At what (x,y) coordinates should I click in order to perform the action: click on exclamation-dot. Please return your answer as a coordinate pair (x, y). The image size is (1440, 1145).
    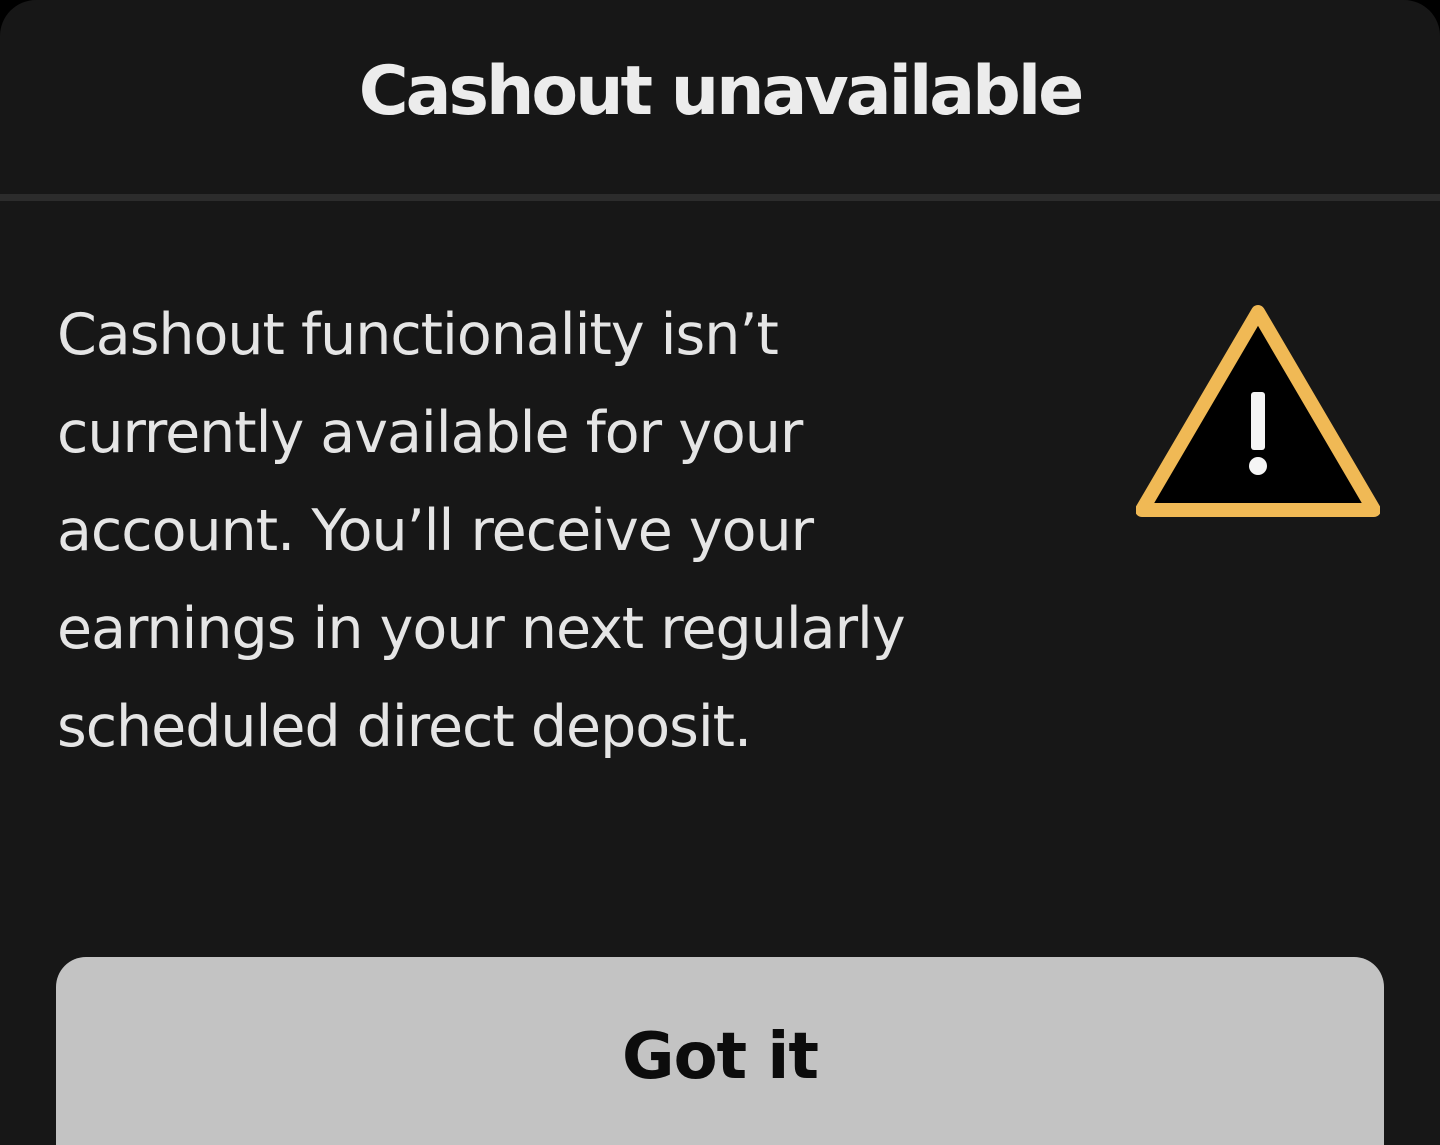
    Looking at the image, I should click on (1258, 466).